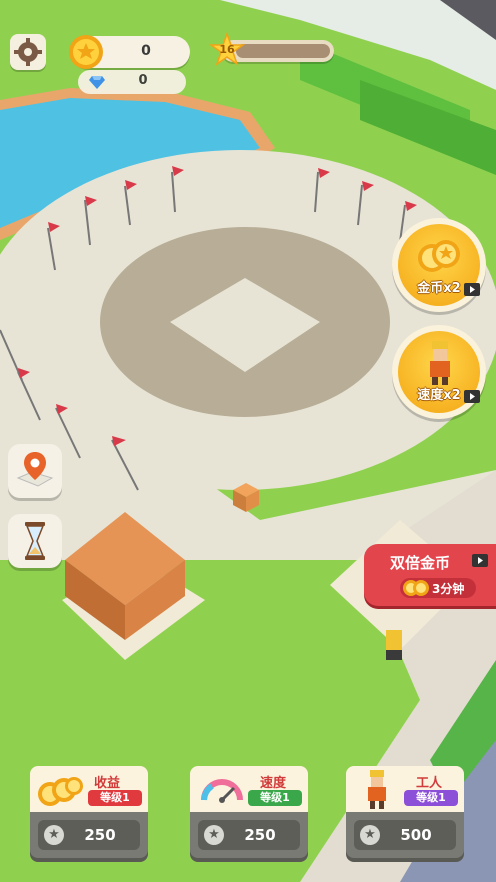  I want to click on settings-icon, so click(28, 52).